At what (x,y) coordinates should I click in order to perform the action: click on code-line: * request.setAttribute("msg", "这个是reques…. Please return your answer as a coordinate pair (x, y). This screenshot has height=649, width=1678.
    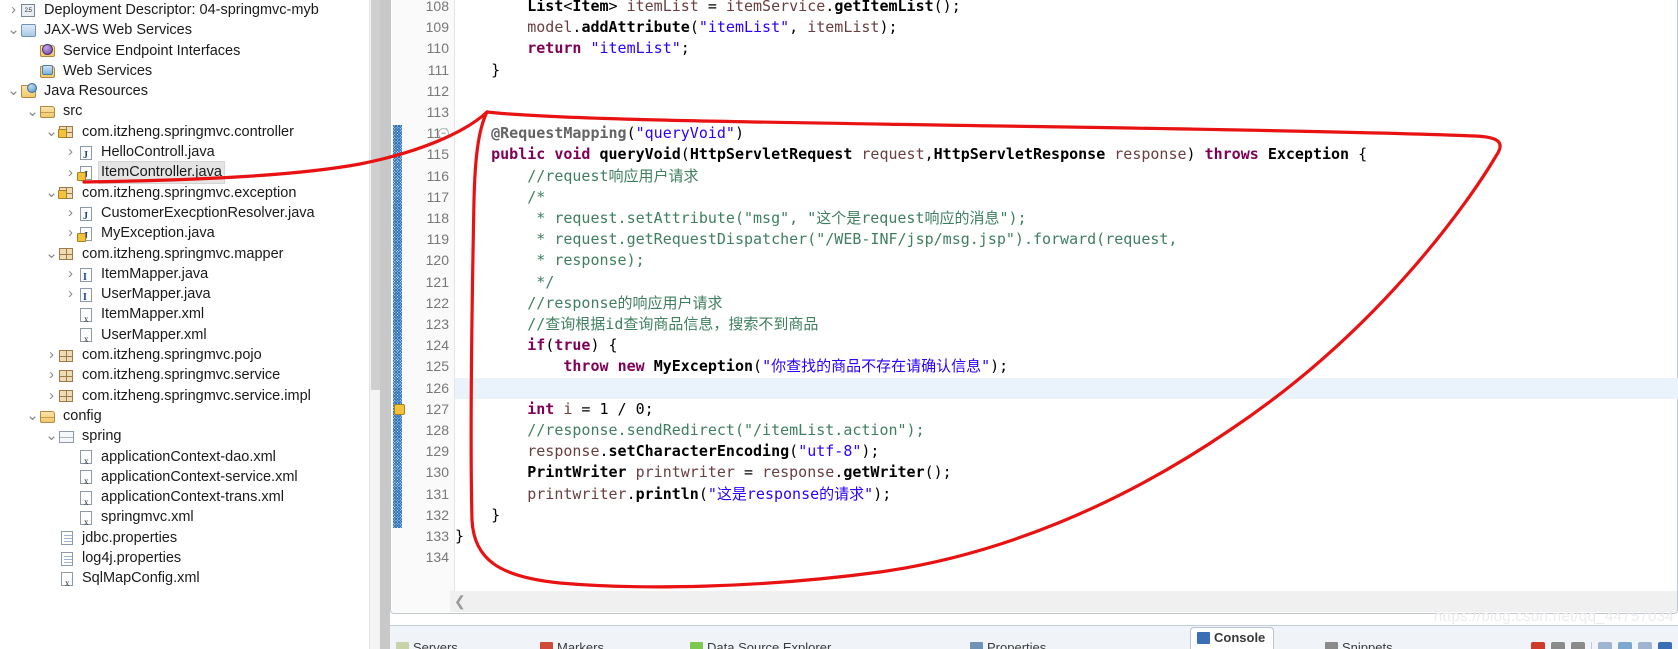
    Looking at the image, I should click on (740, 218).